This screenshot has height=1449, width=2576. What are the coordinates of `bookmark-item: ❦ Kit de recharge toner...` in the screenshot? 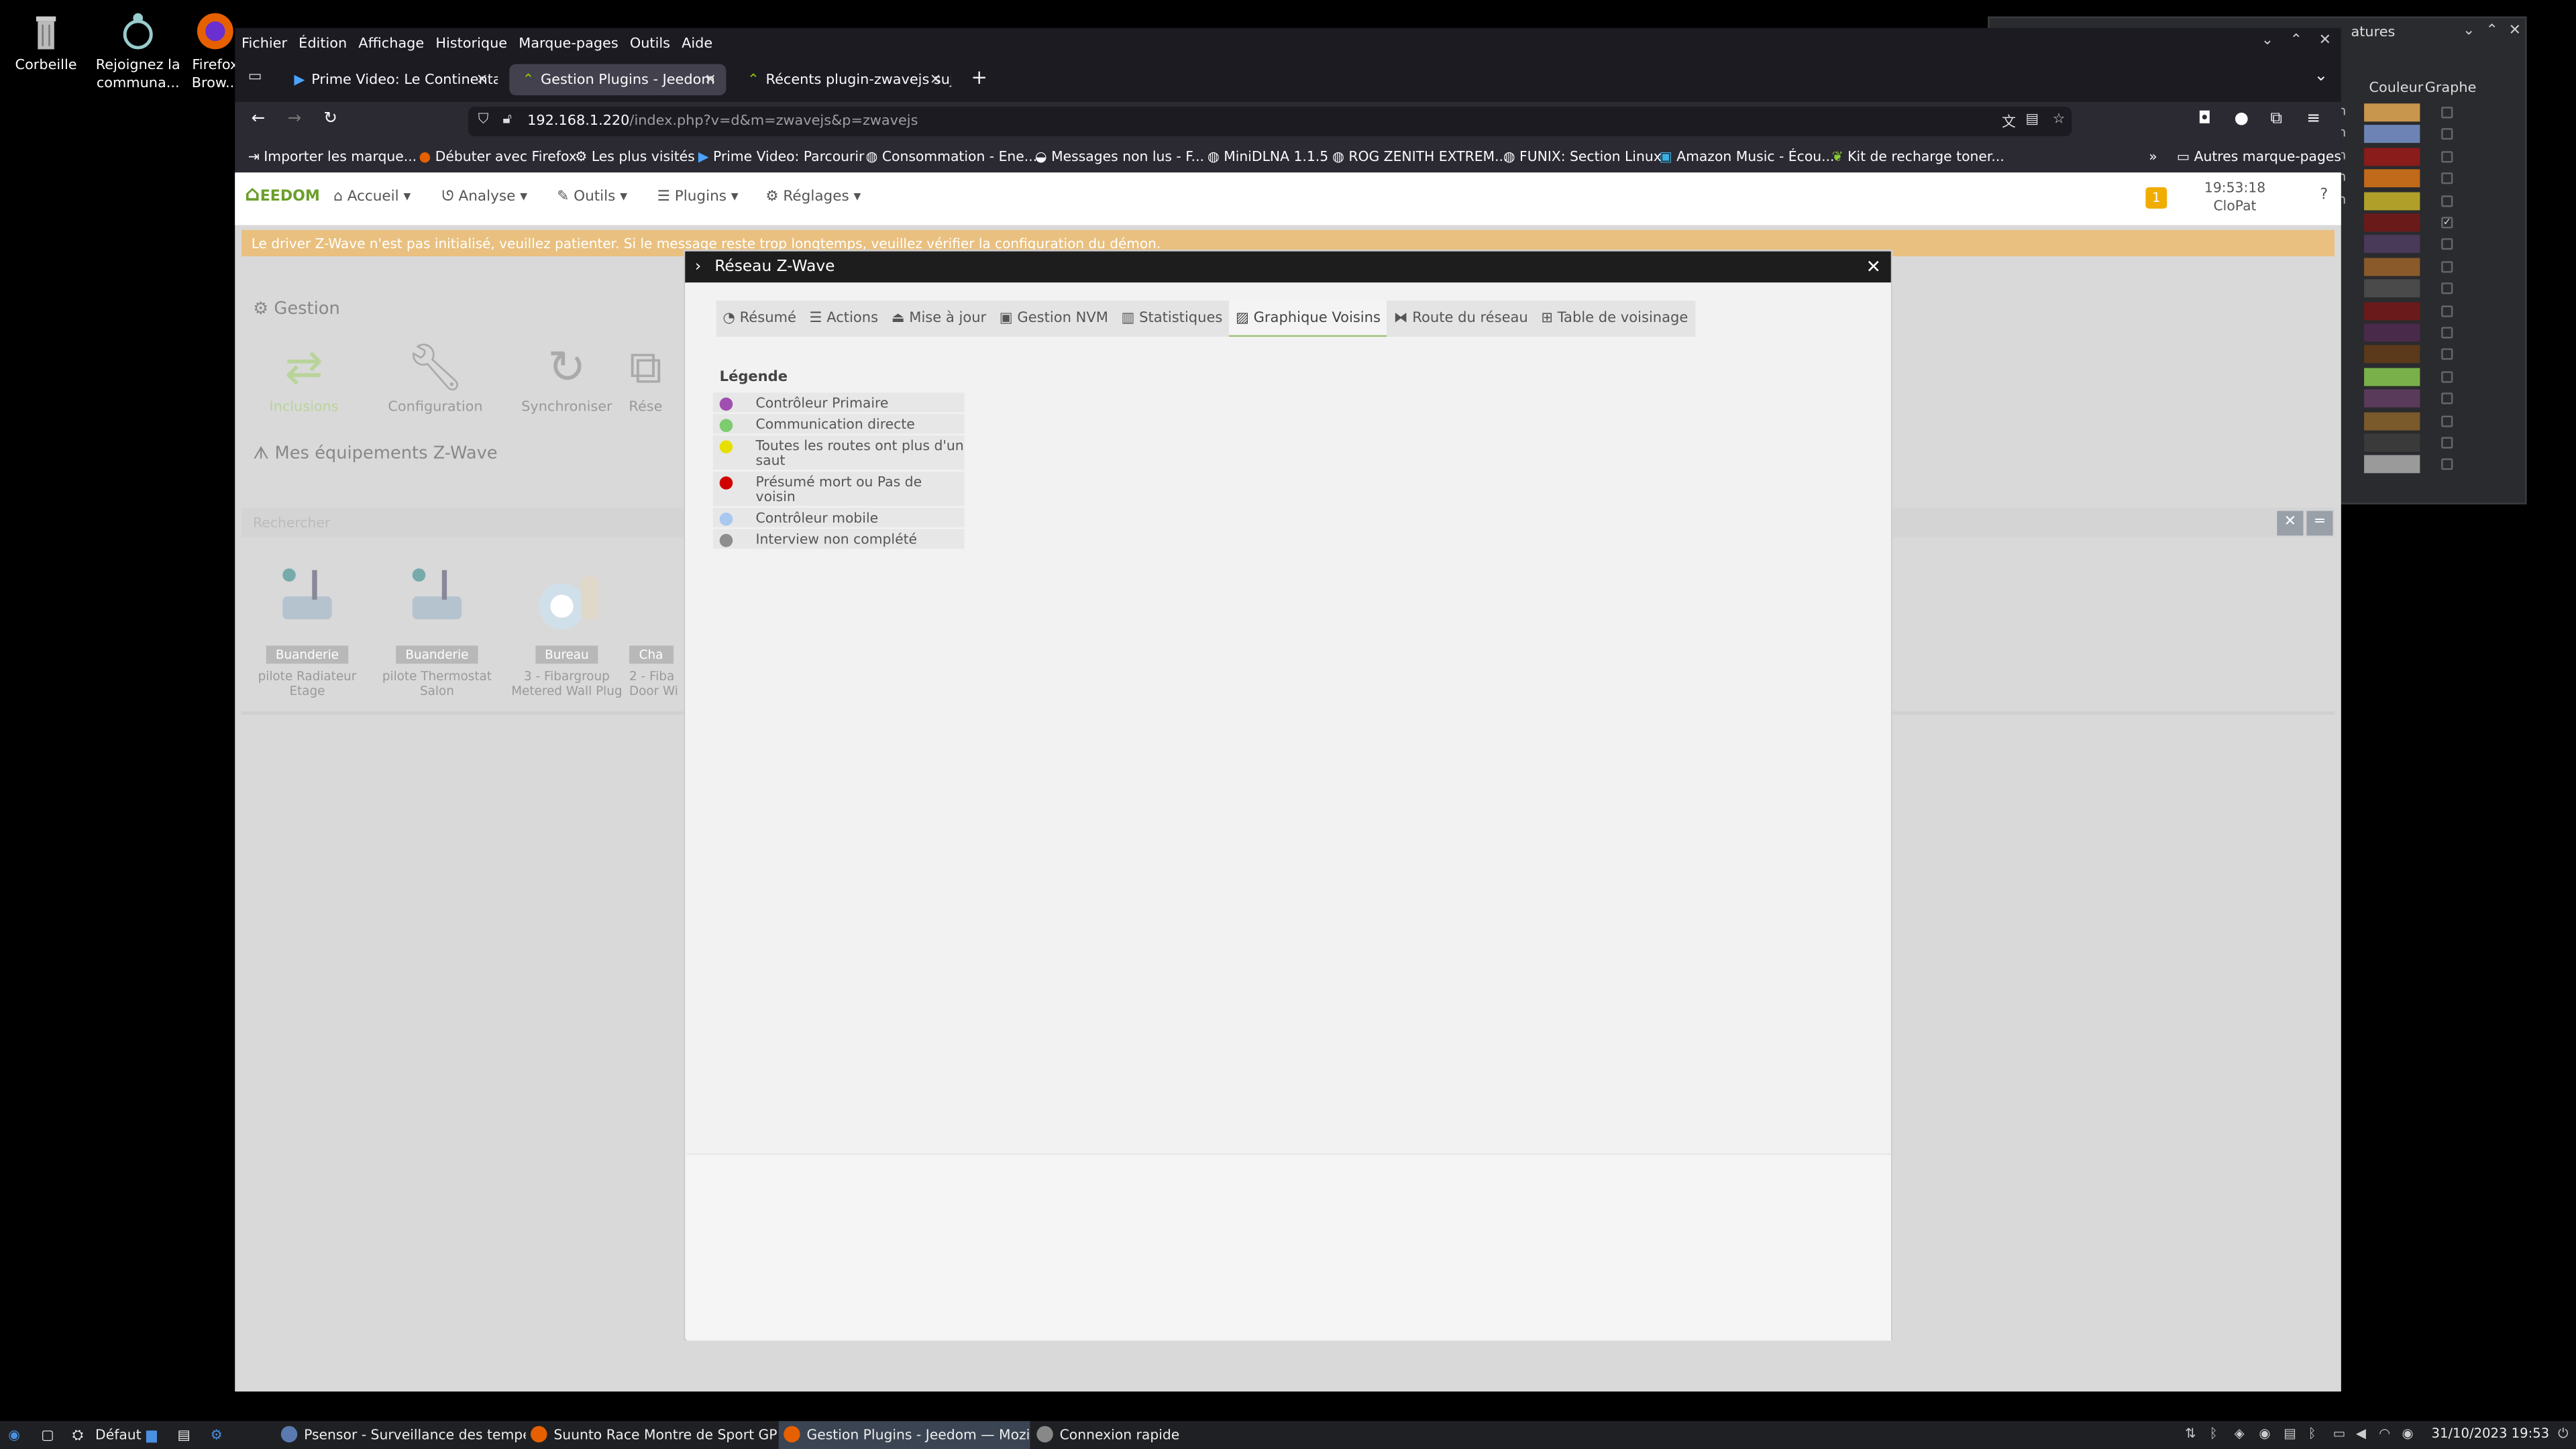 It's located at (1918, 156).